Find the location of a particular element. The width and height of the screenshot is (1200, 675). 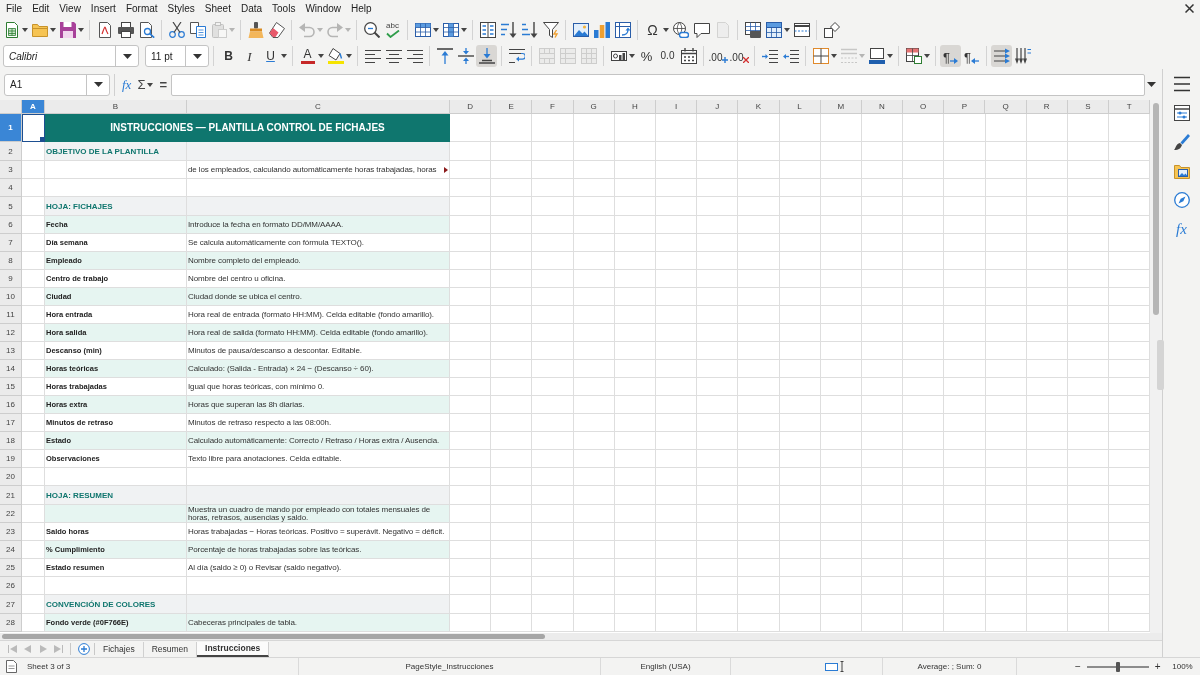

function-wizard-button: fx is located at coordinates (127, 84).